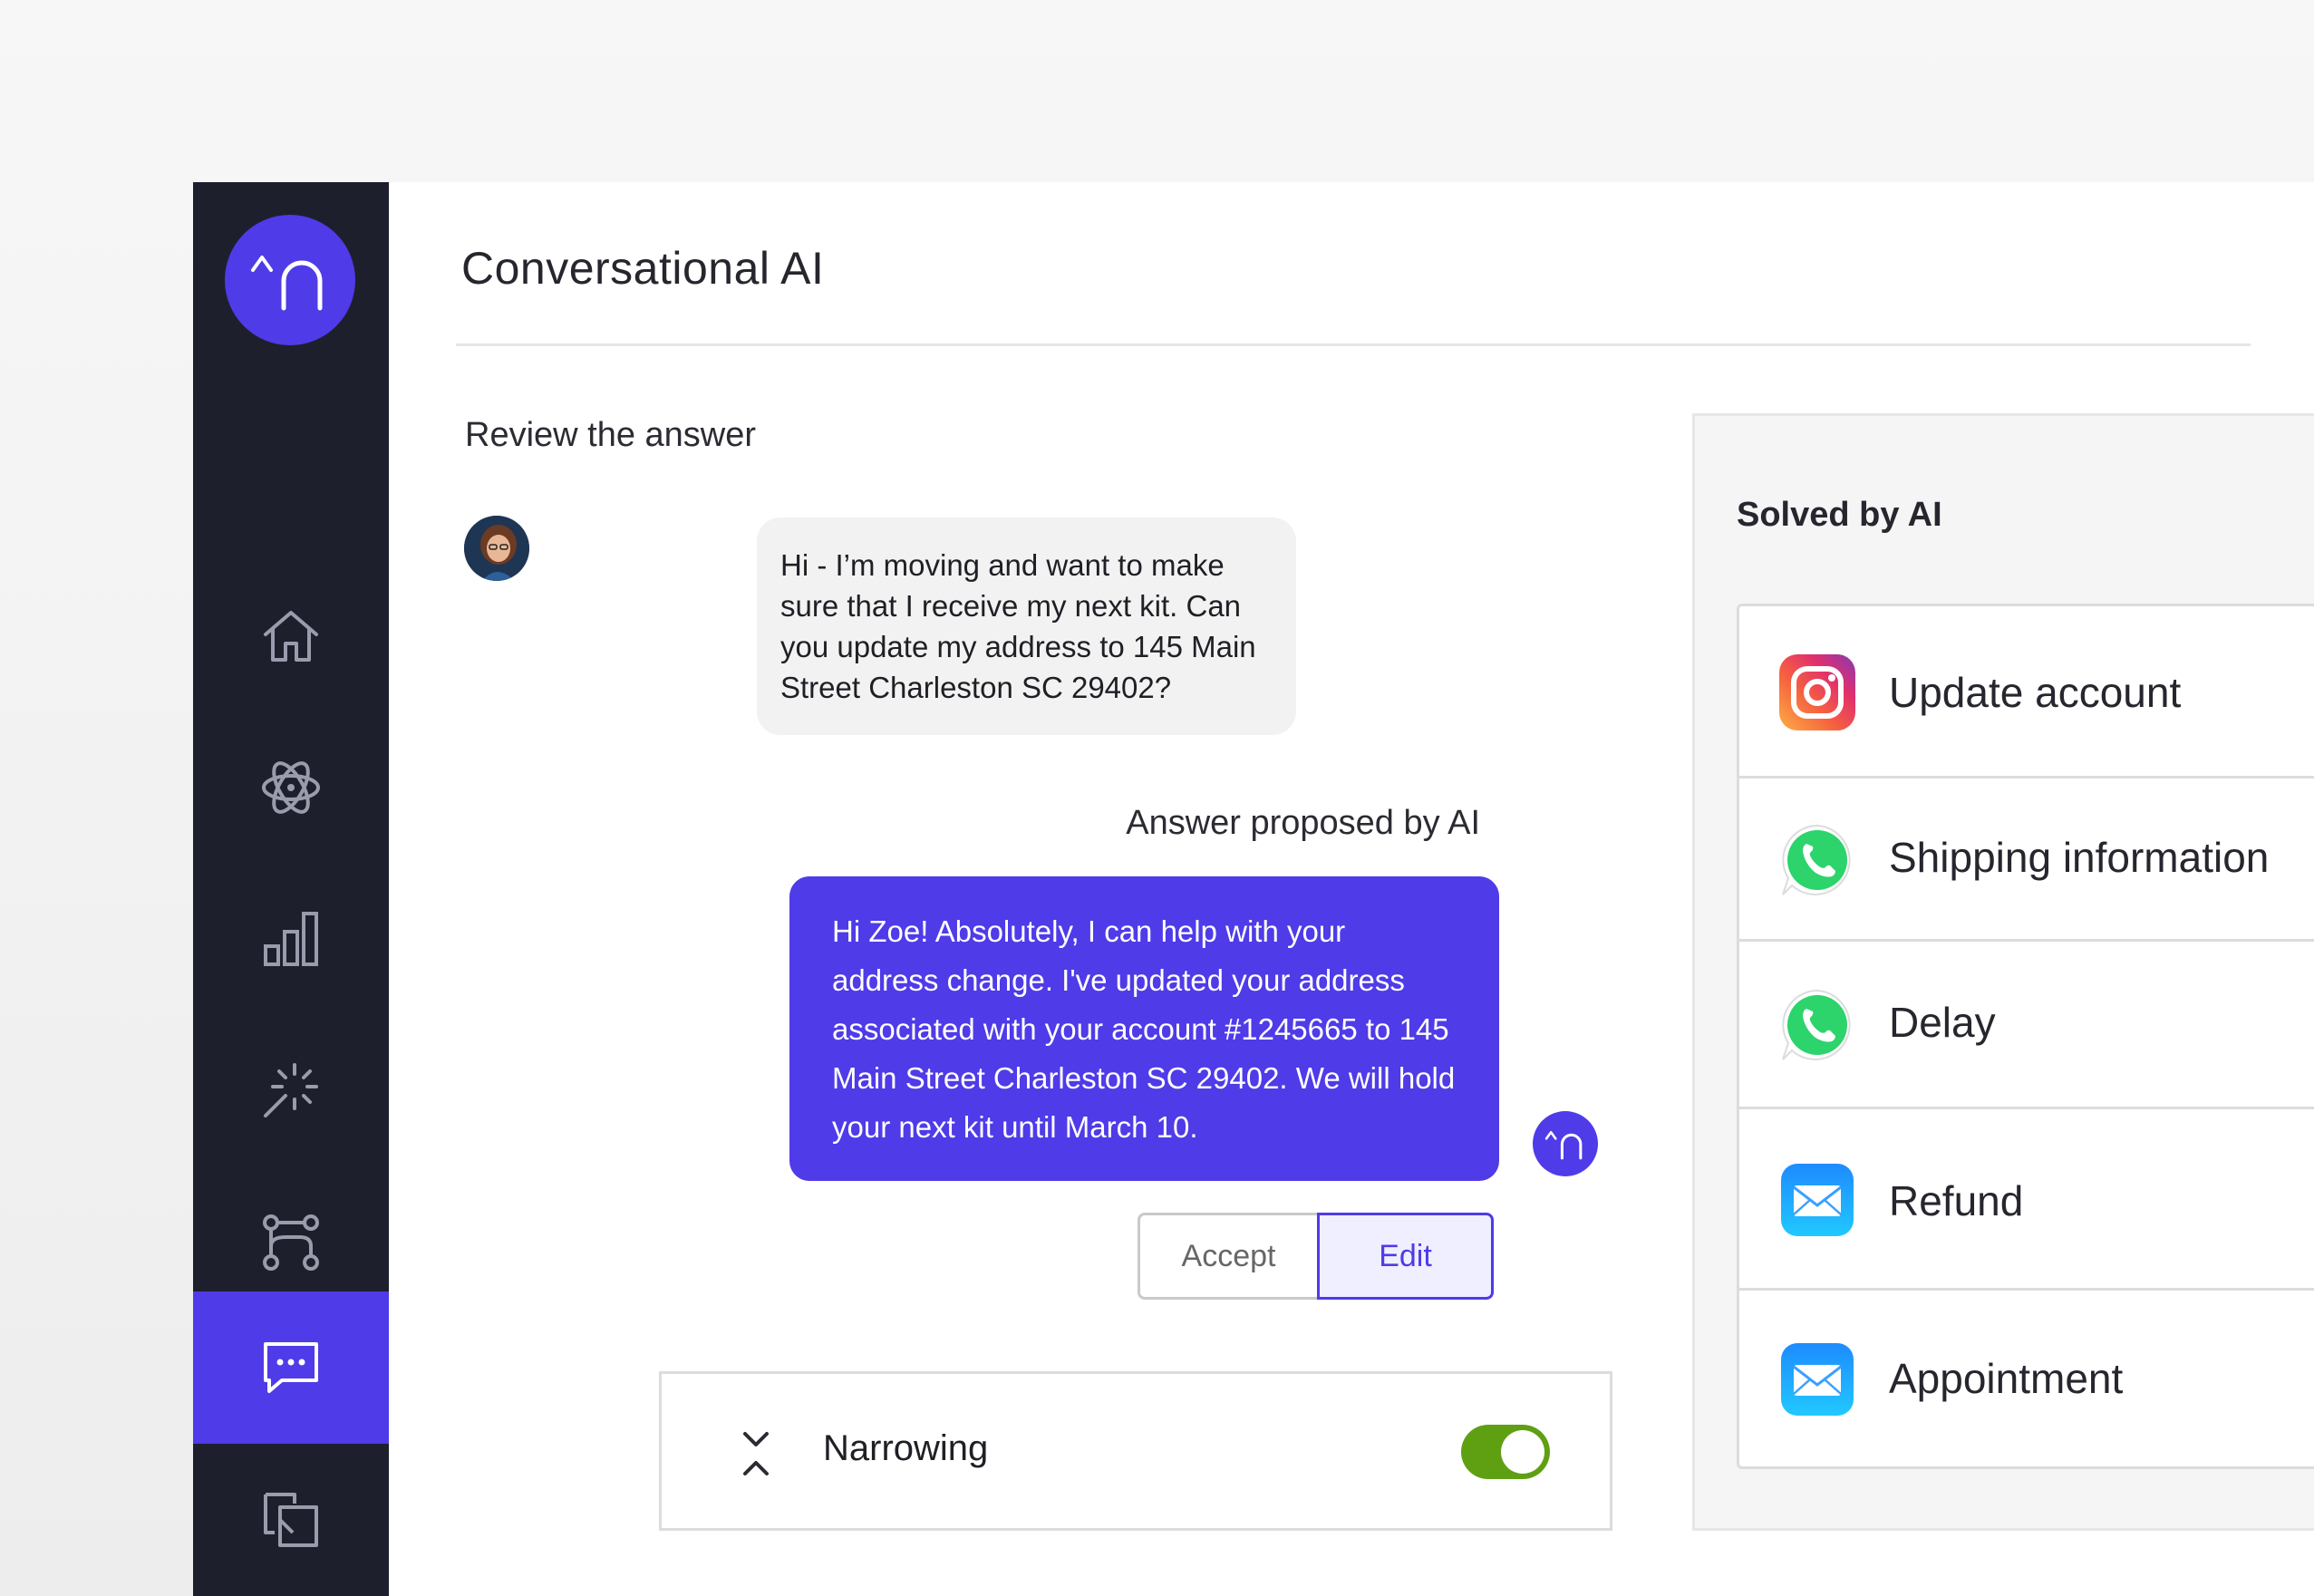 The width and height of the screenshot is (2314, 1596). Describe the element at coordinates (1405, 1256) in the screenshot. I see `edit-button: Edit` at that location.